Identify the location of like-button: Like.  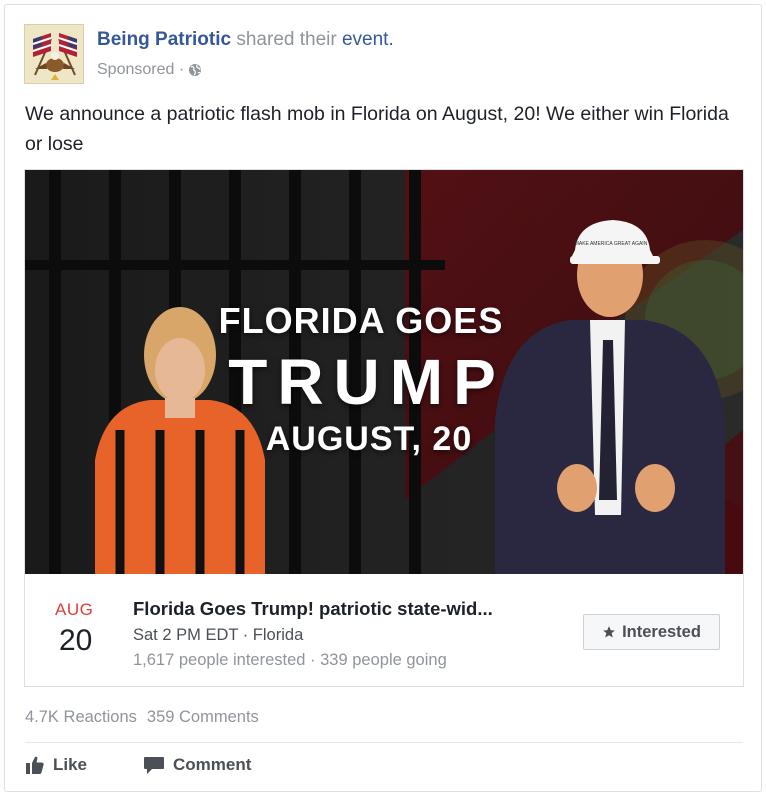
(56, 765).